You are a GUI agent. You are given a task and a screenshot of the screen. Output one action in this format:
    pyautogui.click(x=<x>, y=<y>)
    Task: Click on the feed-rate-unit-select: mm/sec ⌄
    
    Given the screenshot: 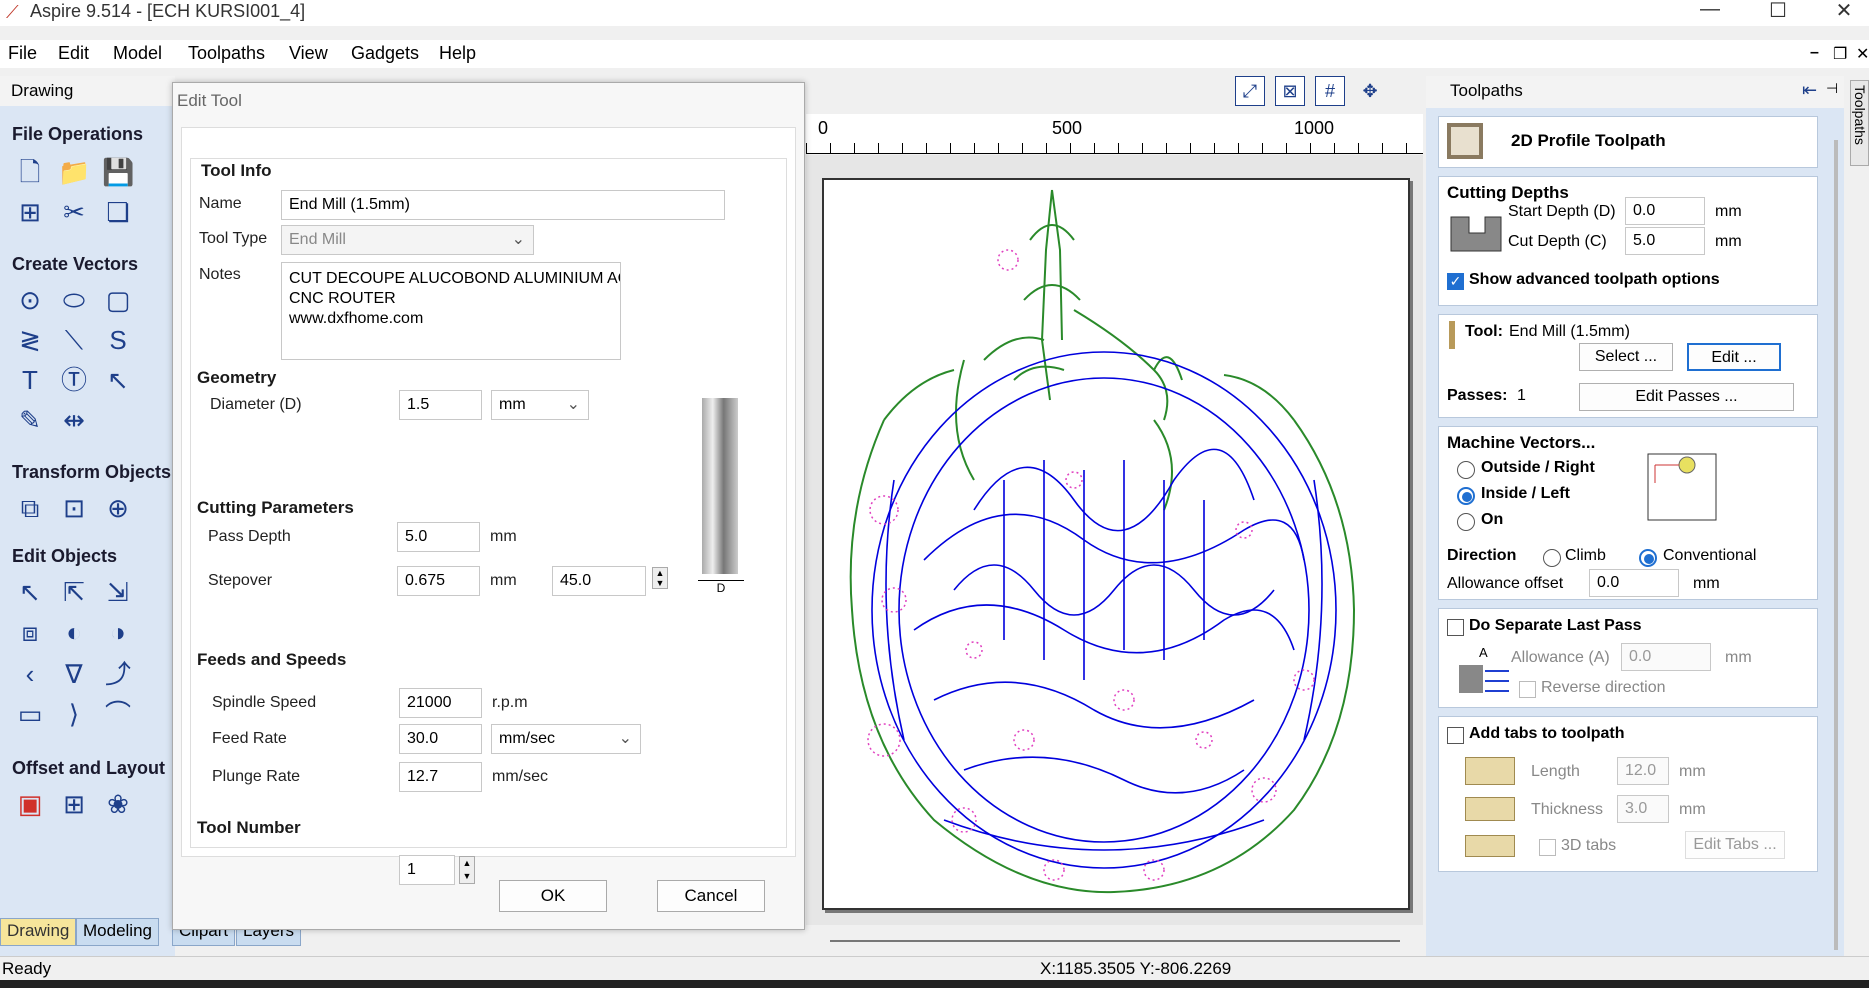 What is the action you would take?
    pyautogui.click(x=566, y=739)
    